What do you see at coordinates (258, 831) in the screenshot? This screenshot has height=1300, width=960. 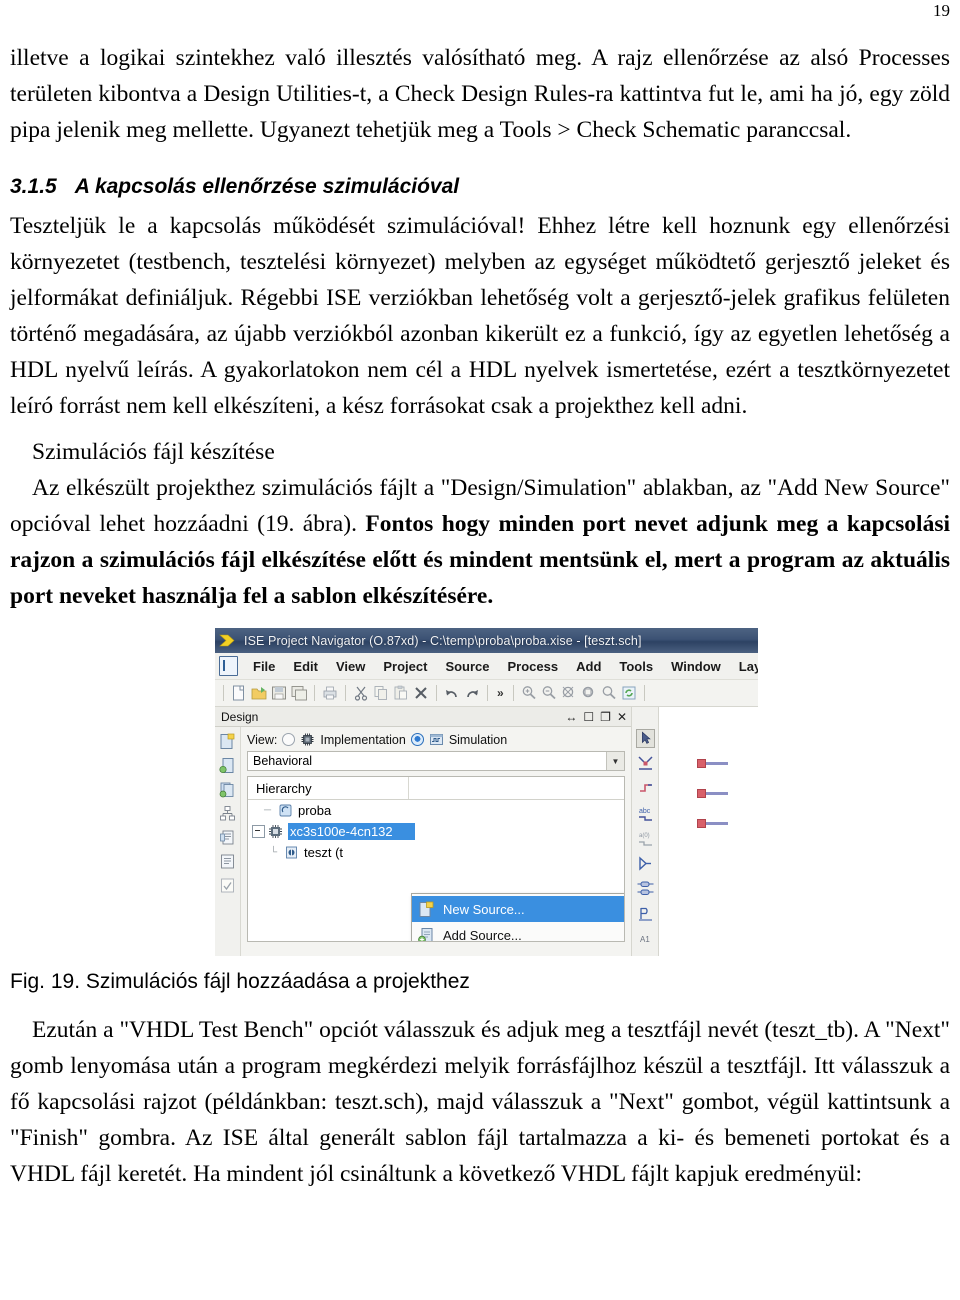 I see `tree-collapse-icon` at bounding box center [258, 831].